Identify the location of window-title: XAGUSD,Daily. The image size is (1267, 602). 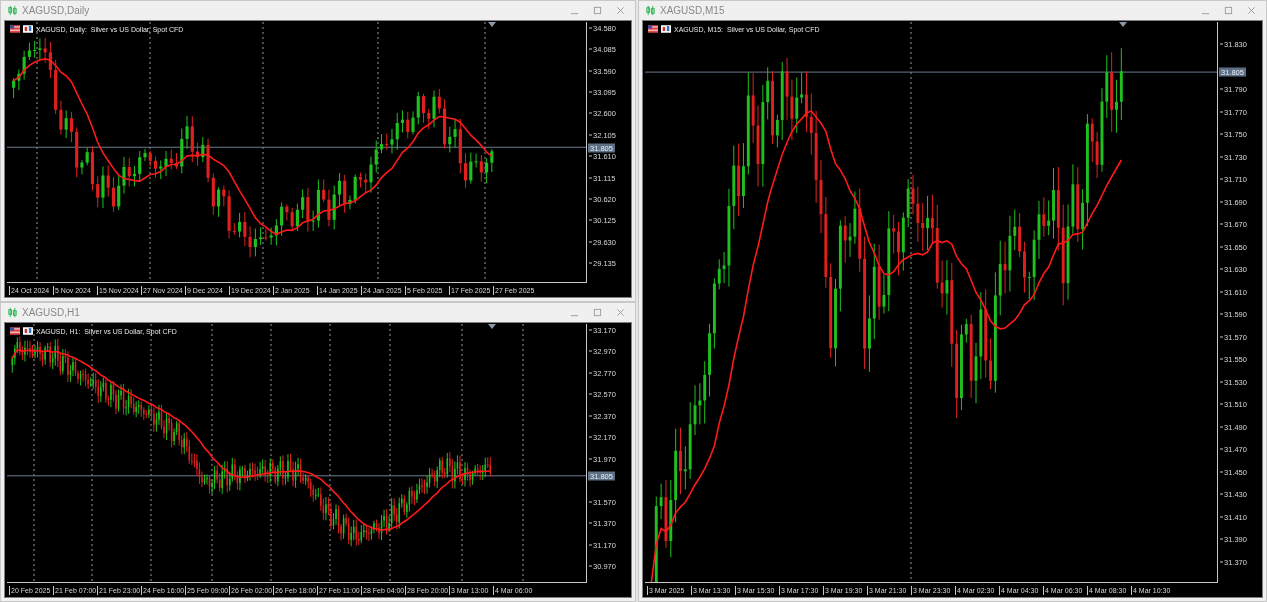
(56, 10).